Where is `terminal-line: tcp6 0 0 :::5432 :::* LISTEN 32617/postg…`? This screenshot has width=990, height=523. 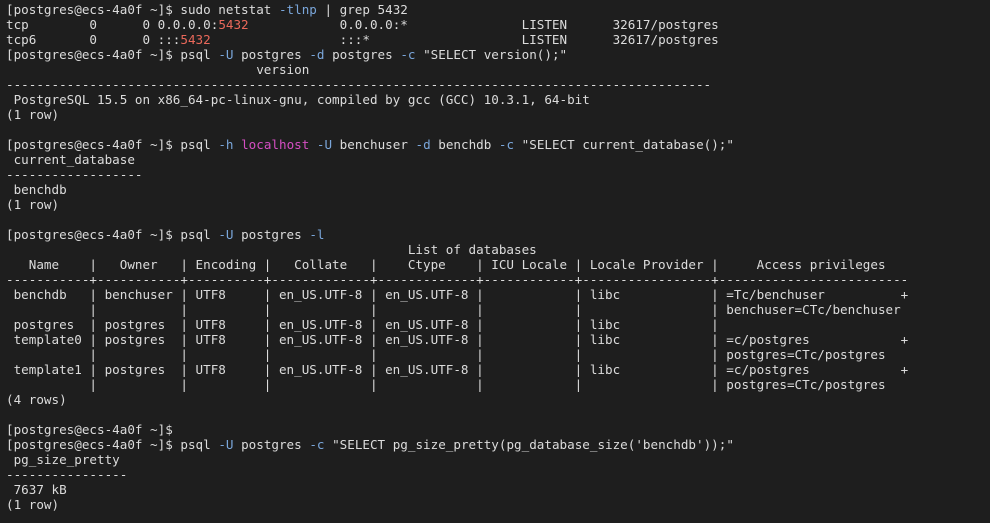 terminal-line: tcp6 0 0 :::5432 :::* LISTEN 32617/postg… is located at coordinates (498, 39).